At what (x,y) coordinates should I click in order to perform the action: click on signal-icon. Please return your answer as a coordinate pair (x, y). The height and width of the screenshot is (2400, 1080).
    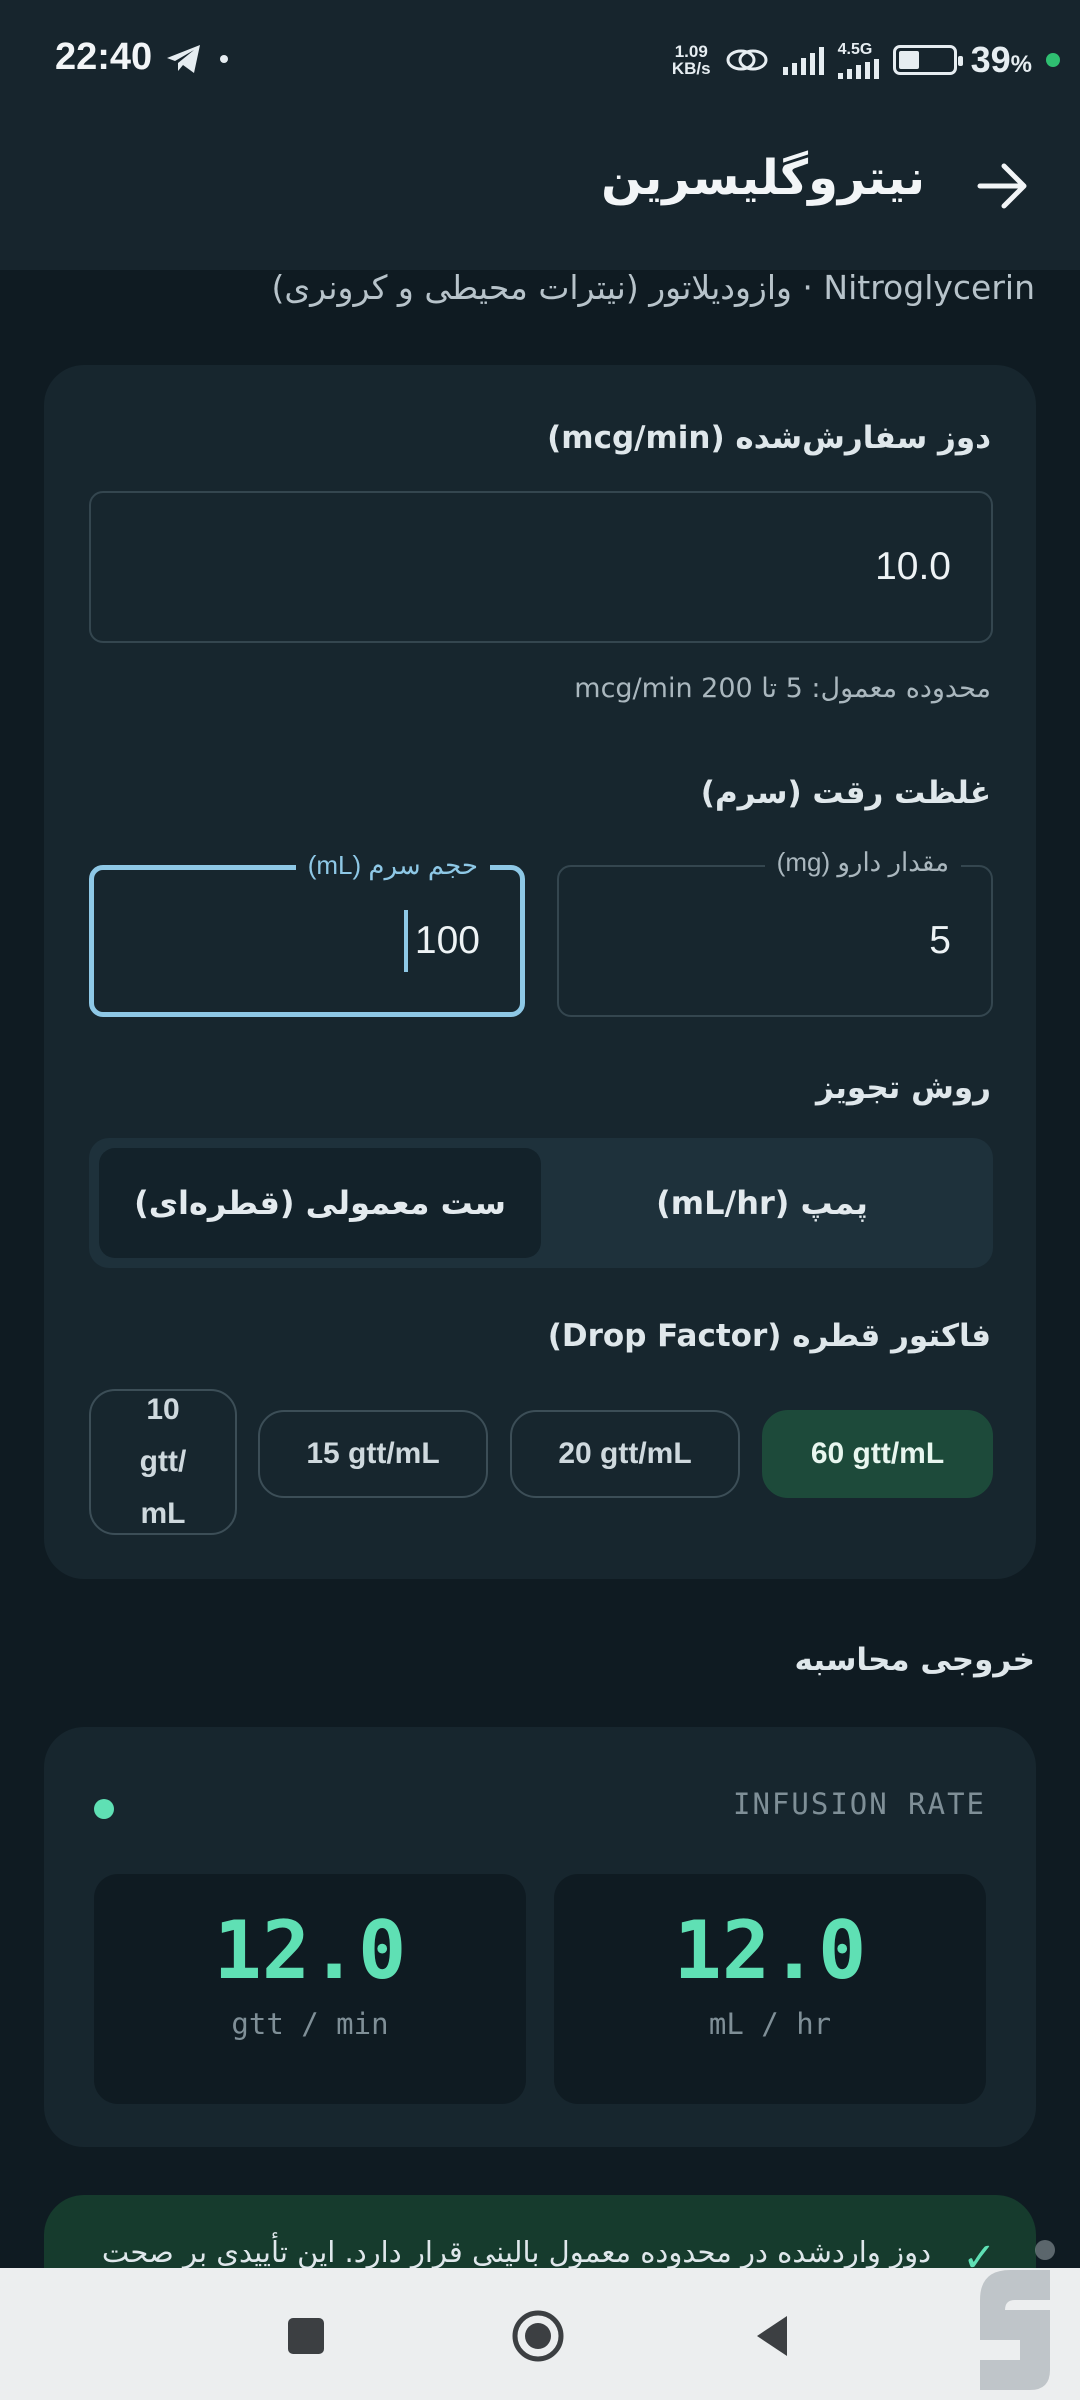
    Looking at the image, I should click on (803, 60).